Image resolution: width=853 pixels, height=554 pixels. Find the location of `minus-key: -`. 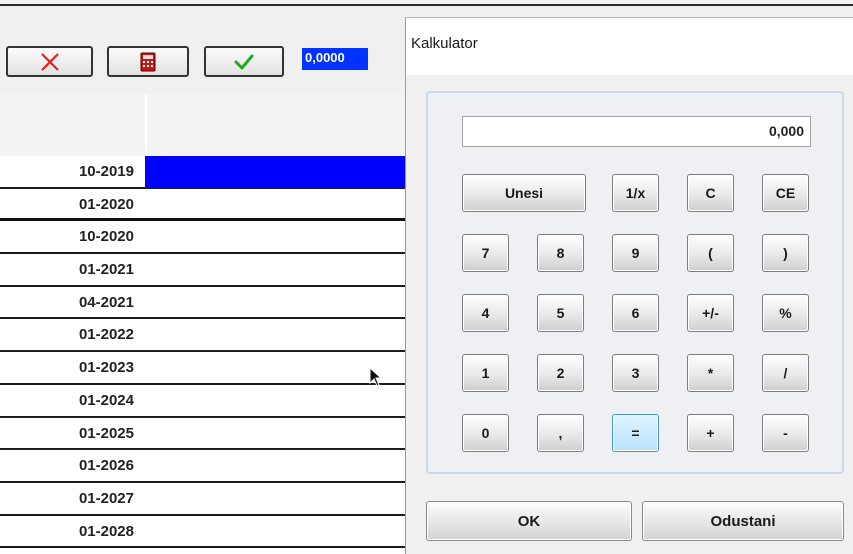

minus-key: - is located at coordinates (785, 433).